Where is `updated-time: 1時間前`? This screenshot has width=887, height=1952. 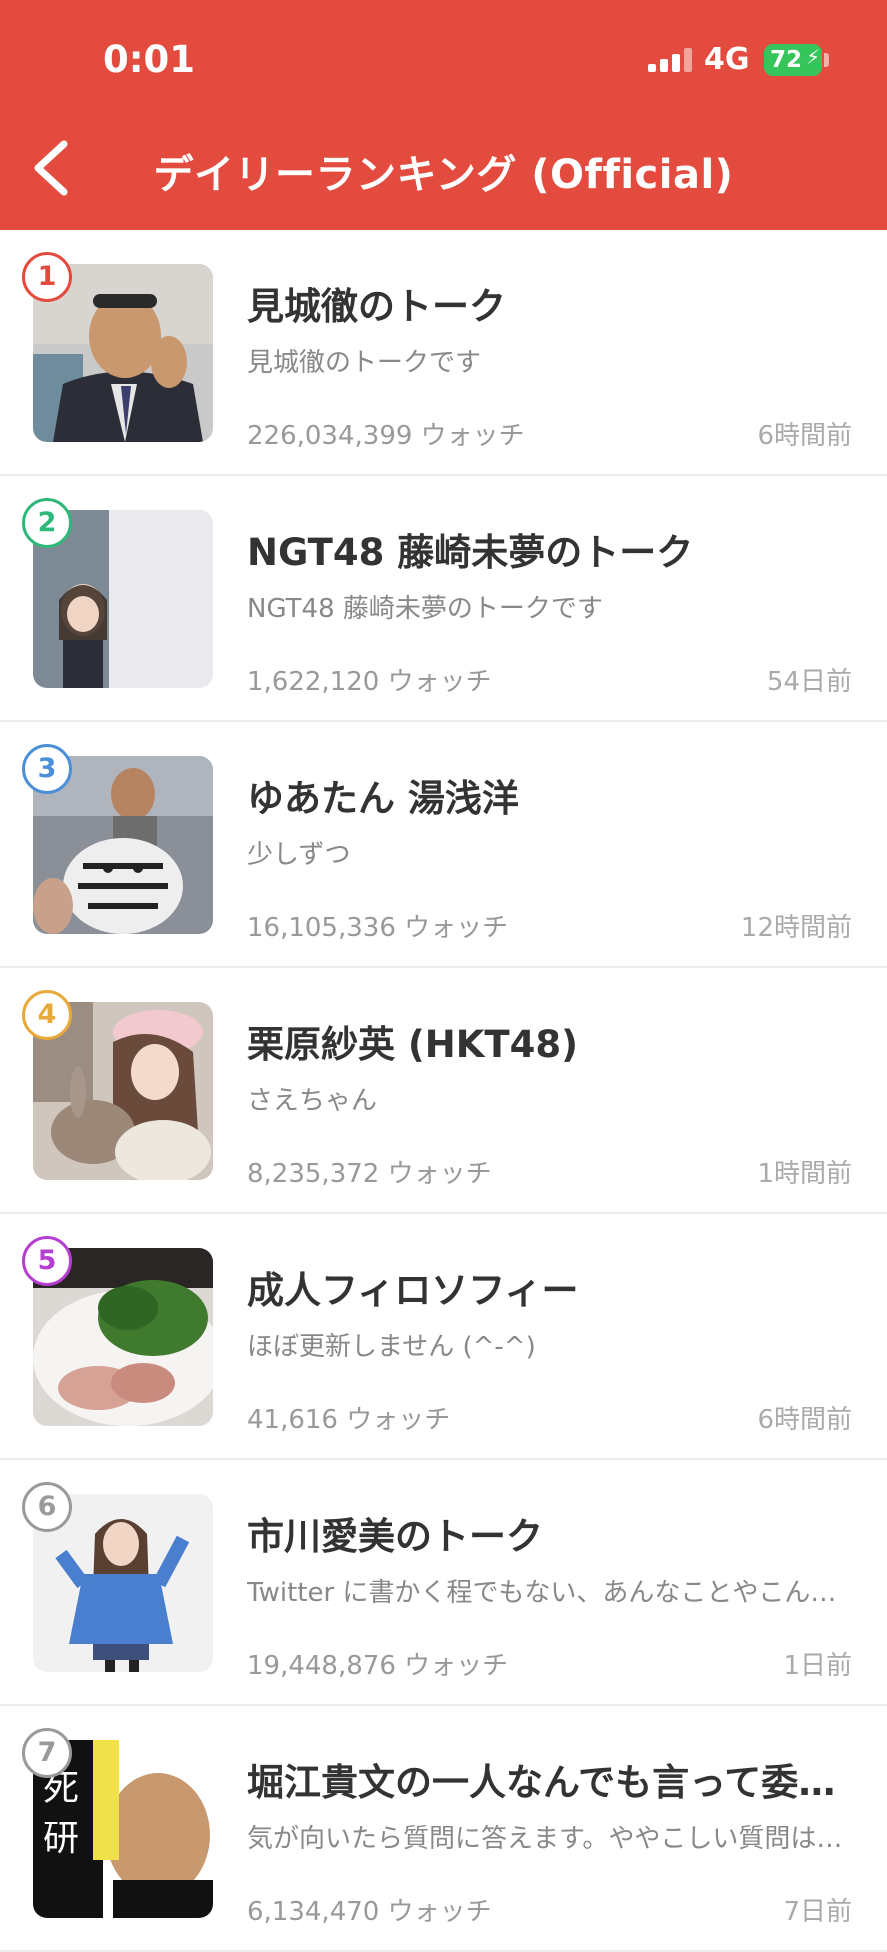
updated-time: 1時間前 is located at coordinates (804, 1174).